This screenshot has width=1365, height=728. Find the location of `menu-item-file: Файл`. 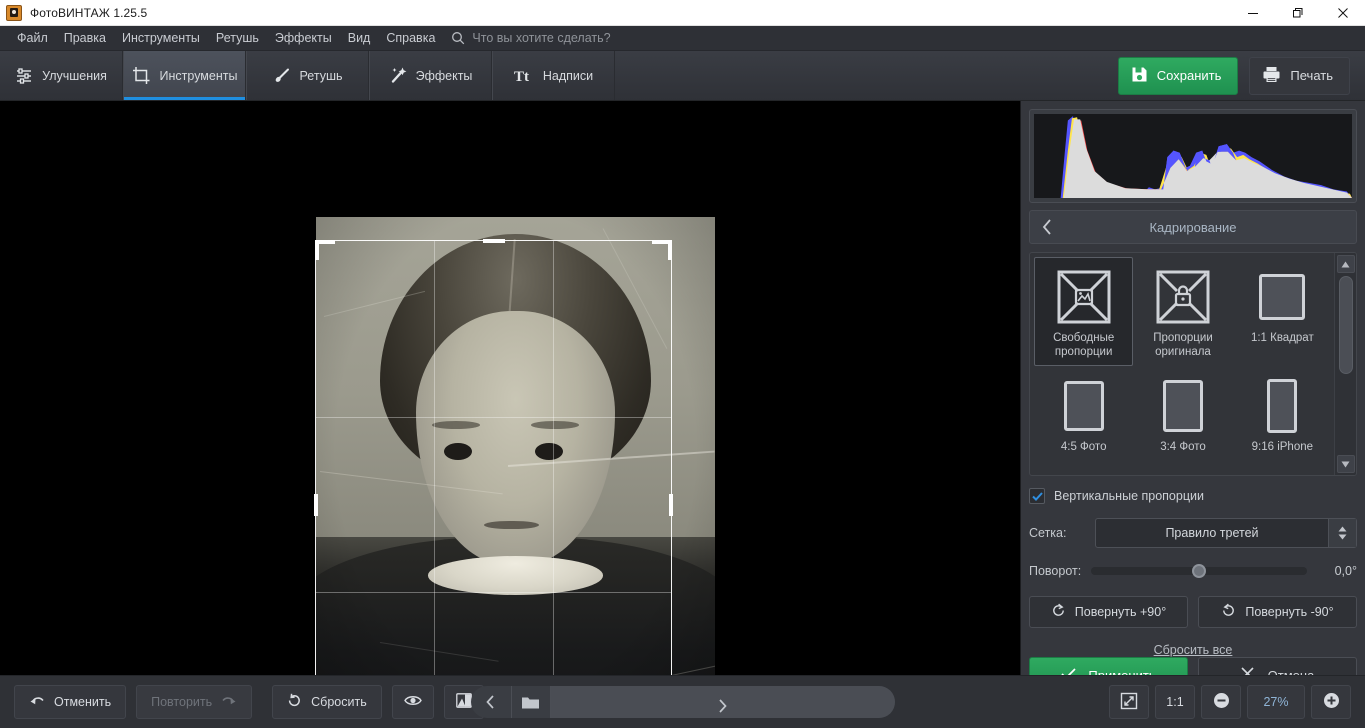

menu-item-file: Файл is located at coordinates (32, 38).